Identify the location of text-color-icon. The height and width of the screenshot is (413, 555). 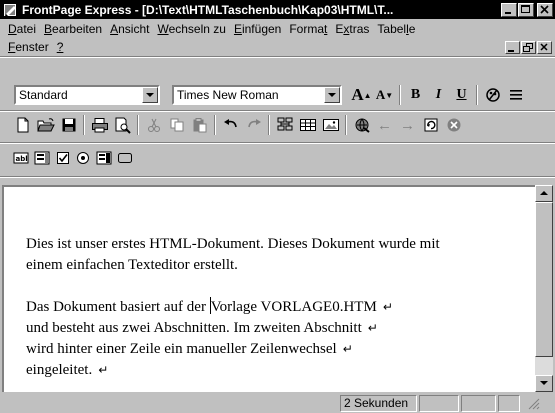
(492, 95).